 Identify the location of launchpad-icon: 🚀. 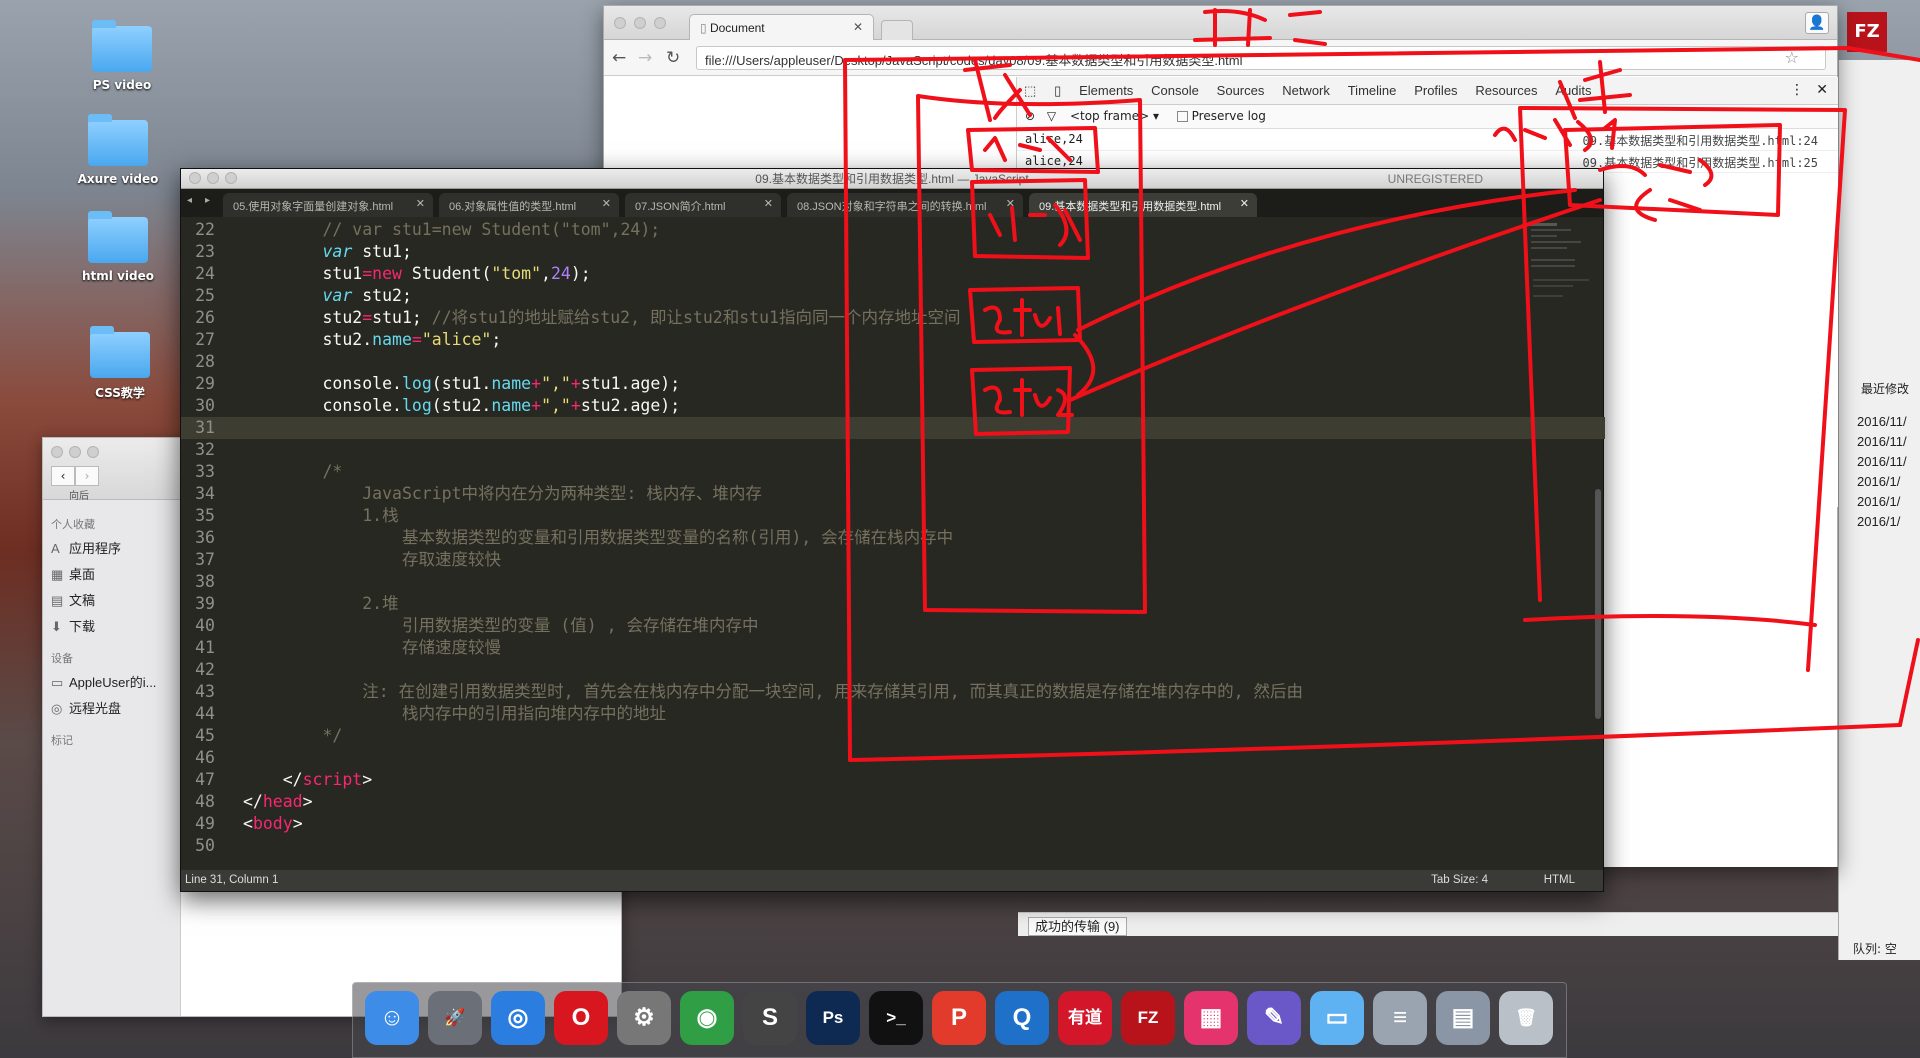
(455, 1018).